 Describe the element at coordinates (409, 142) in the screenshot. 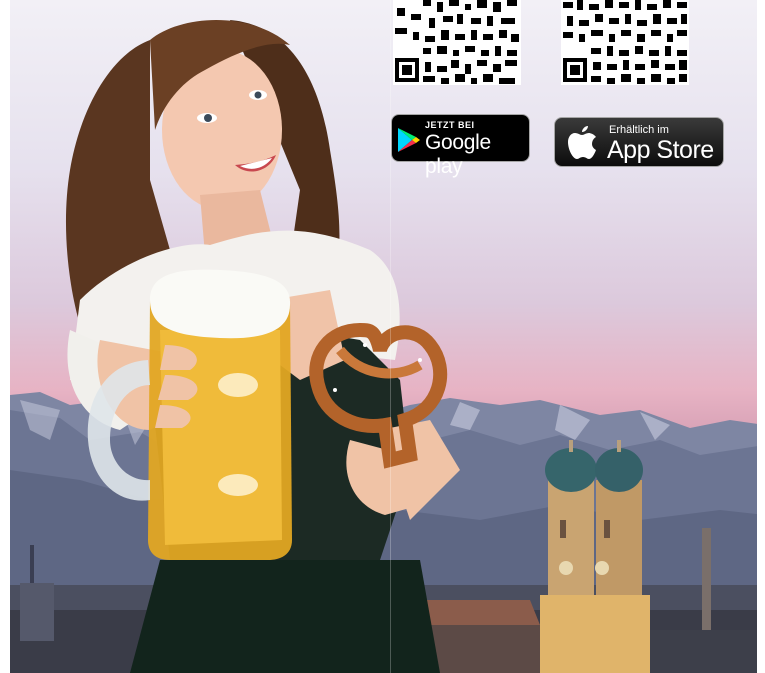

I see `google-play-icon` at that location.